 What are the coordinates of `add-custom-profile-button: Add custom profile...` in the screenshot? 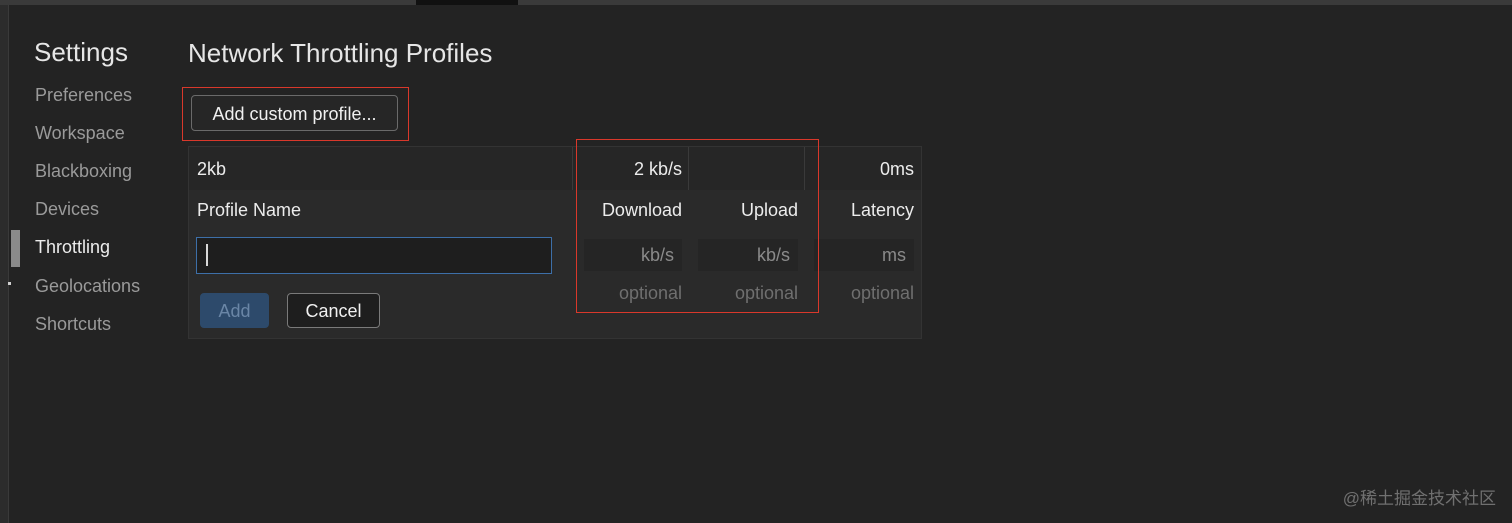 It's located at (294, 113).